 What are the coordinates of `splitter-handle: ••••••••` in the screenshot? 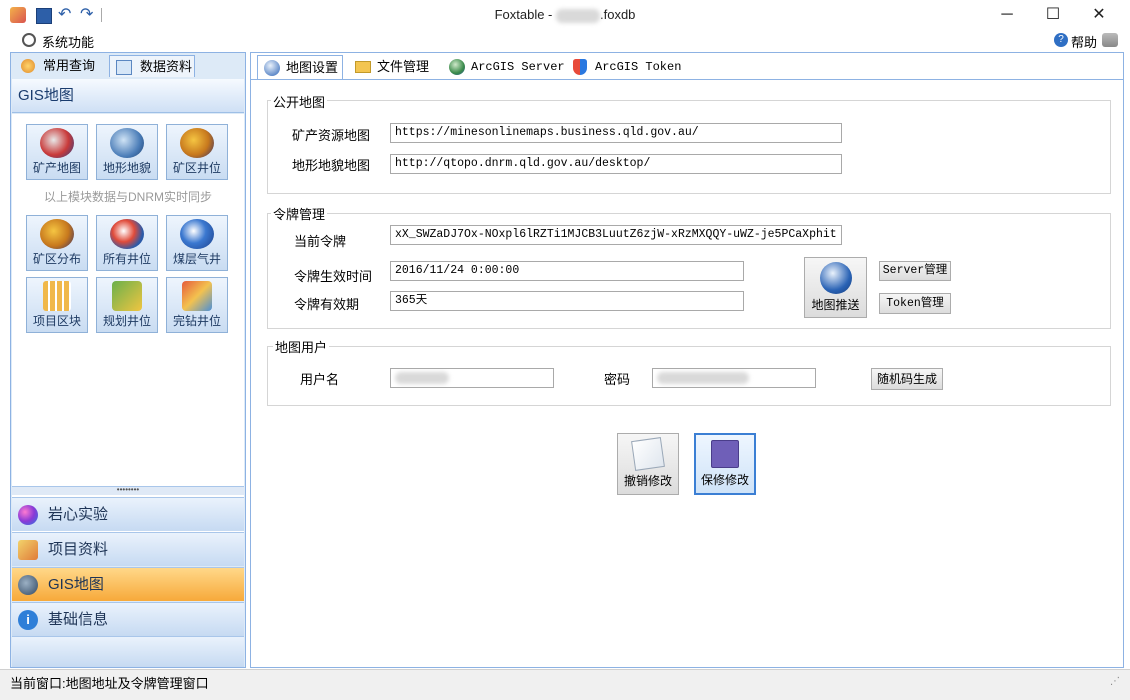 It's located at (128, 490).